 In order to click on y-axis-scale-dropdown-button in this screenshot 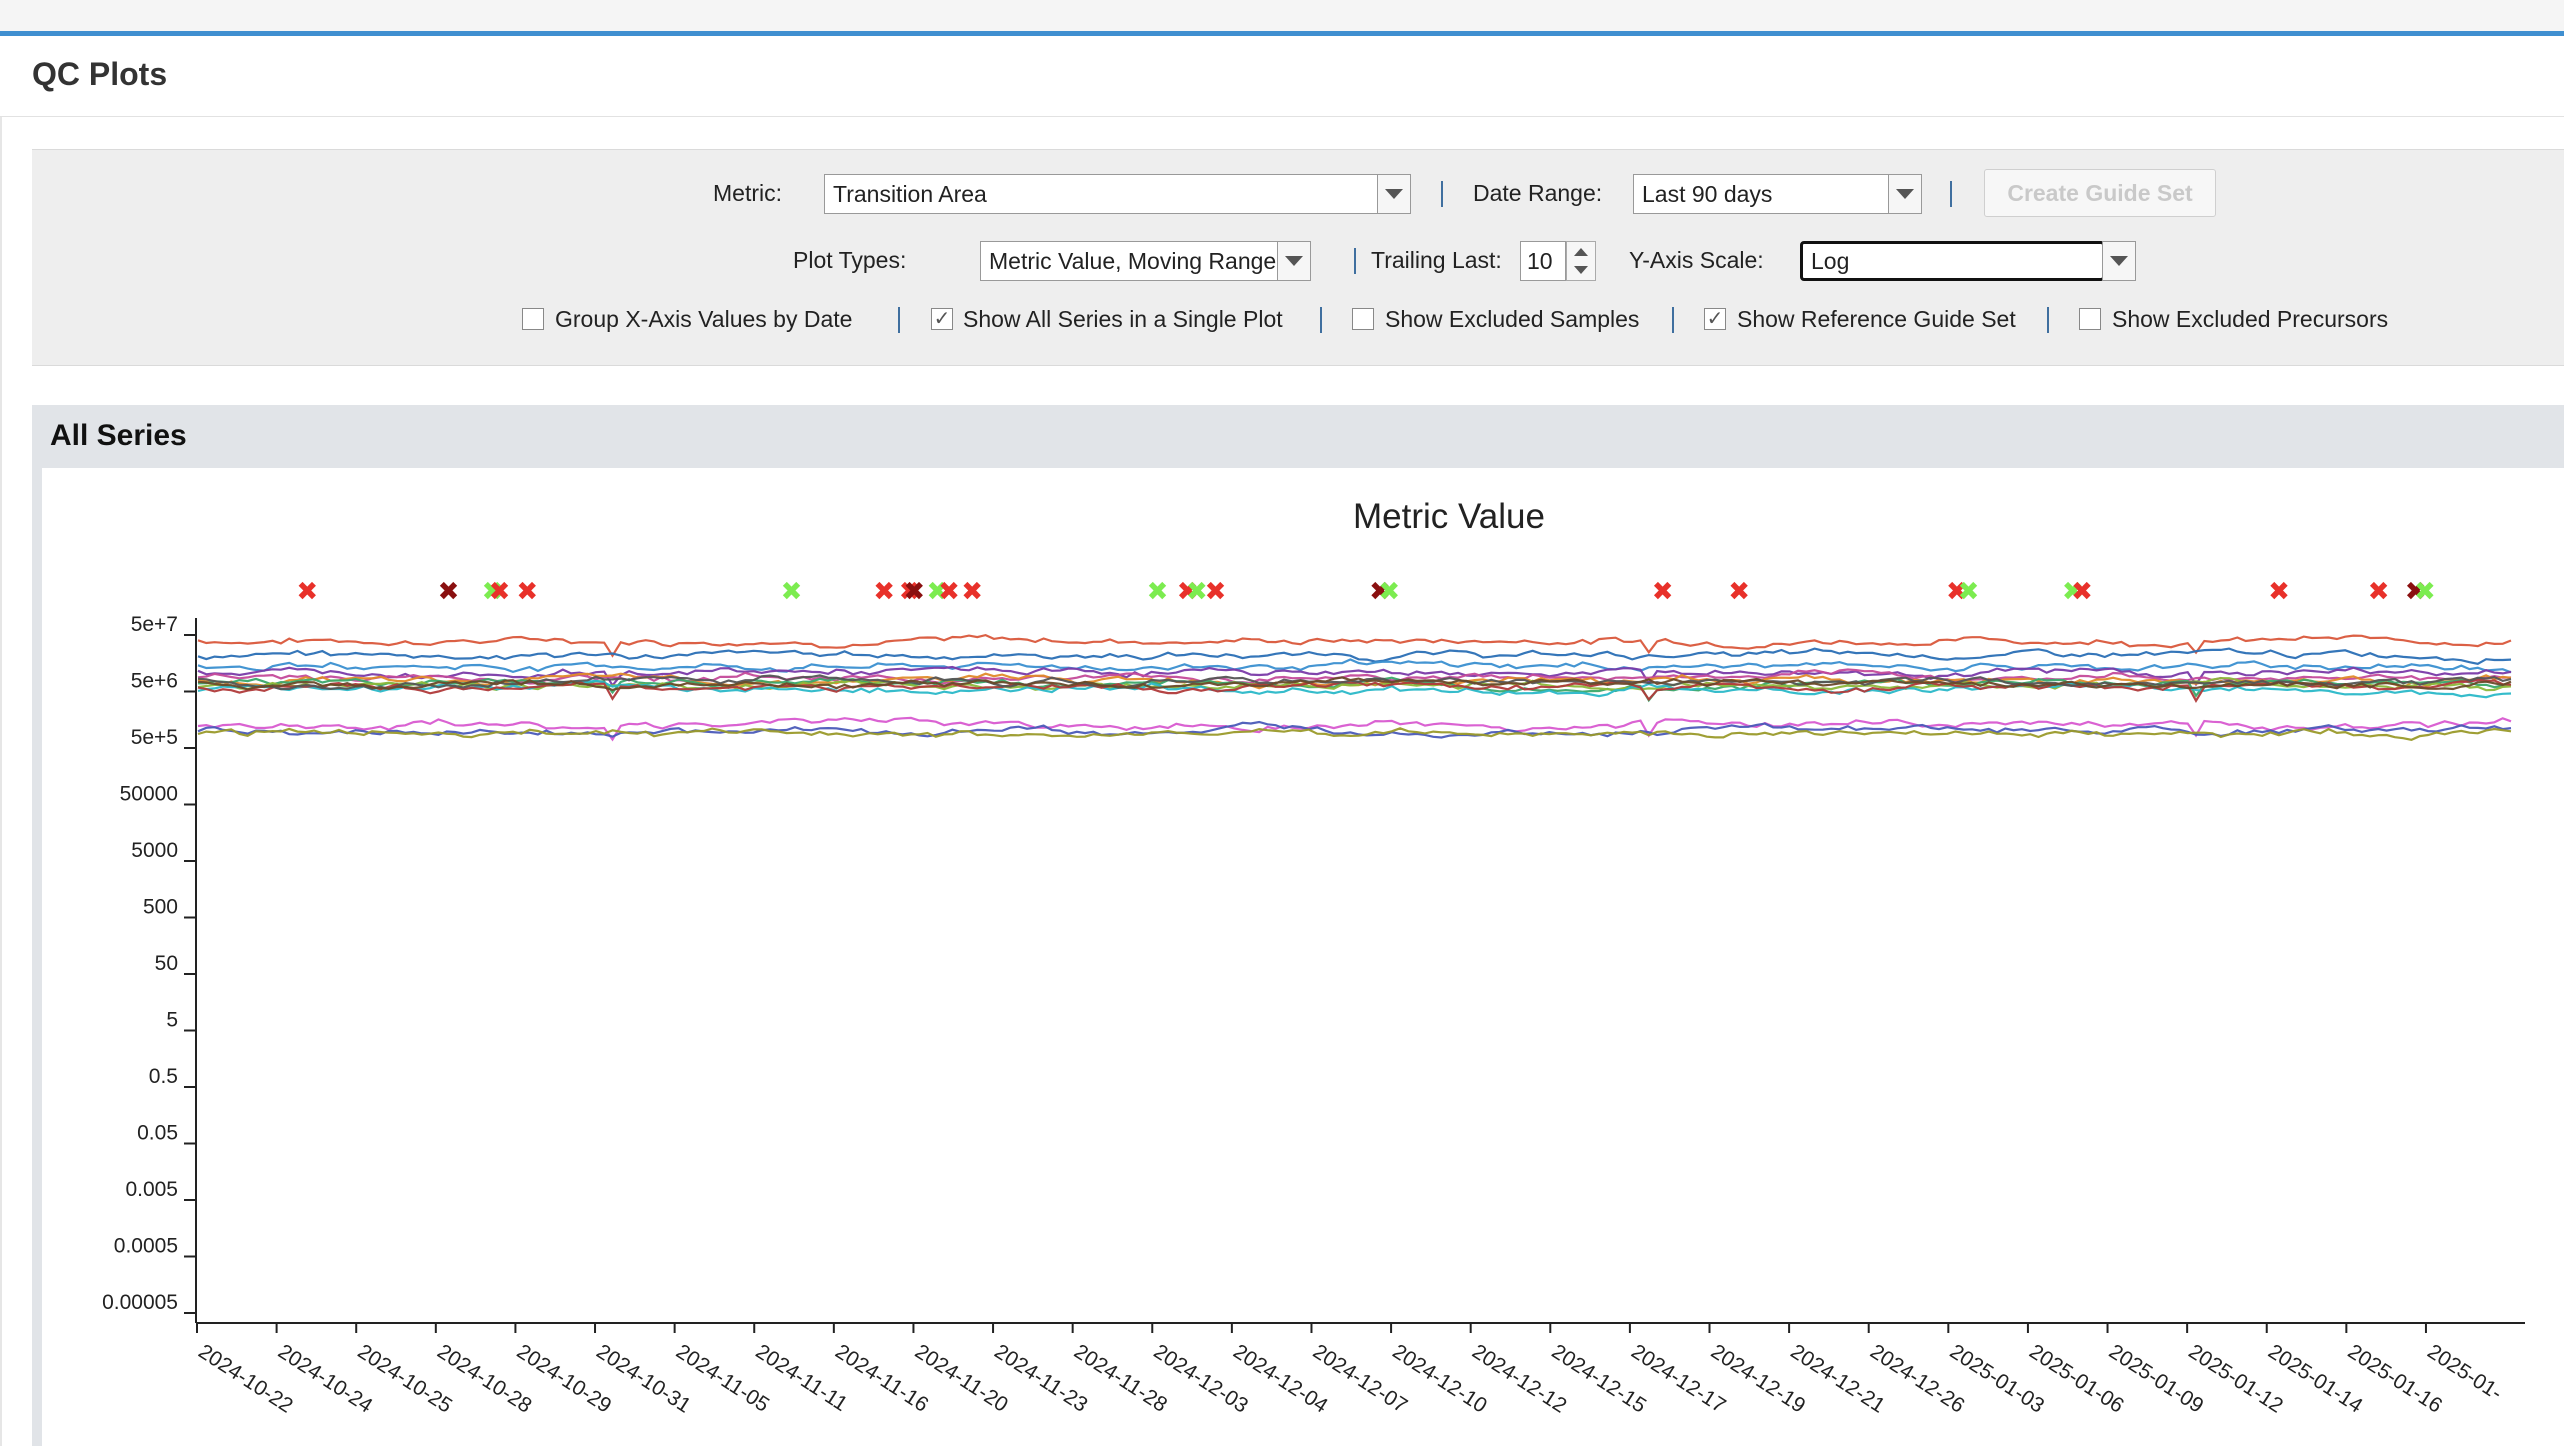, I will do `click(2119, 261)`.